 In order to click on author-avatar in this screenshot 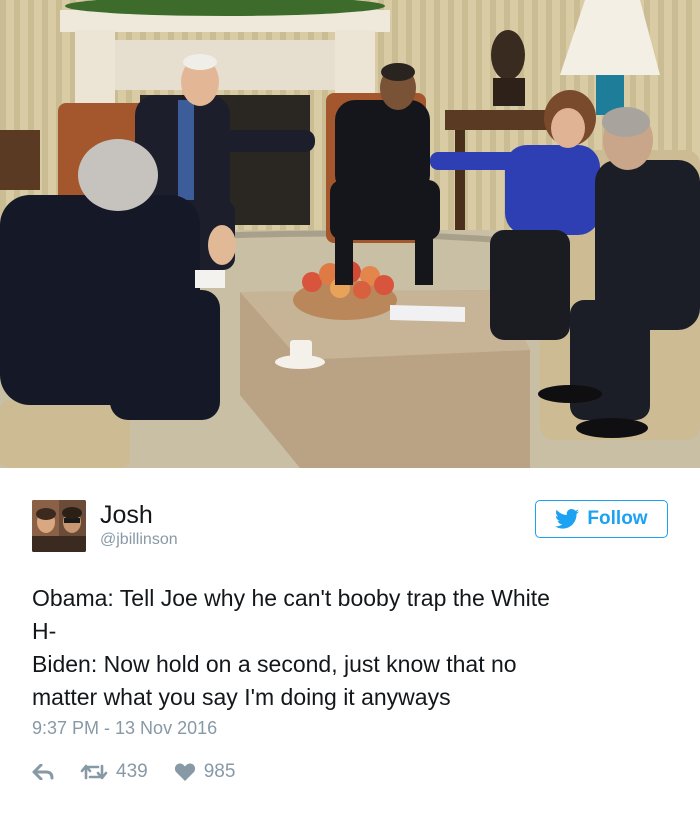, I will do `click(59, 526)`.